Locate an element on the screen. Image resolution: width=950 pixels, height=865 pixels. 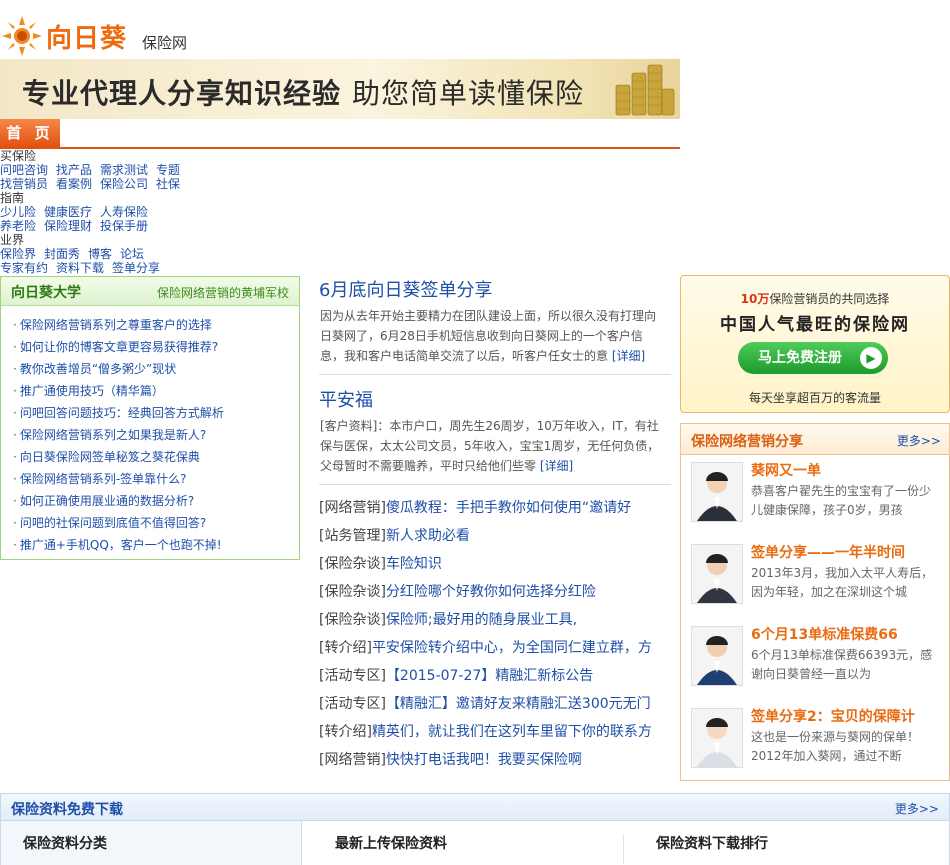
university-article-link: 问吧的社保问题到底值不值得回答? is located at coordinates (113, 523).